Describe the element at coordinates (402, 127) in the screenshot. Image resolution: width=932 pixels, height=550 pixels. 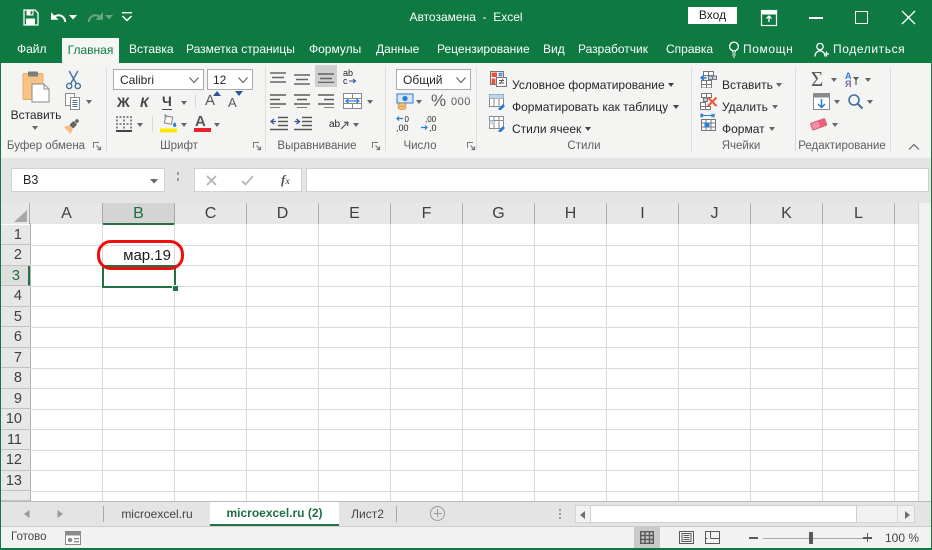
I see `svg-text: ,00` at that location.